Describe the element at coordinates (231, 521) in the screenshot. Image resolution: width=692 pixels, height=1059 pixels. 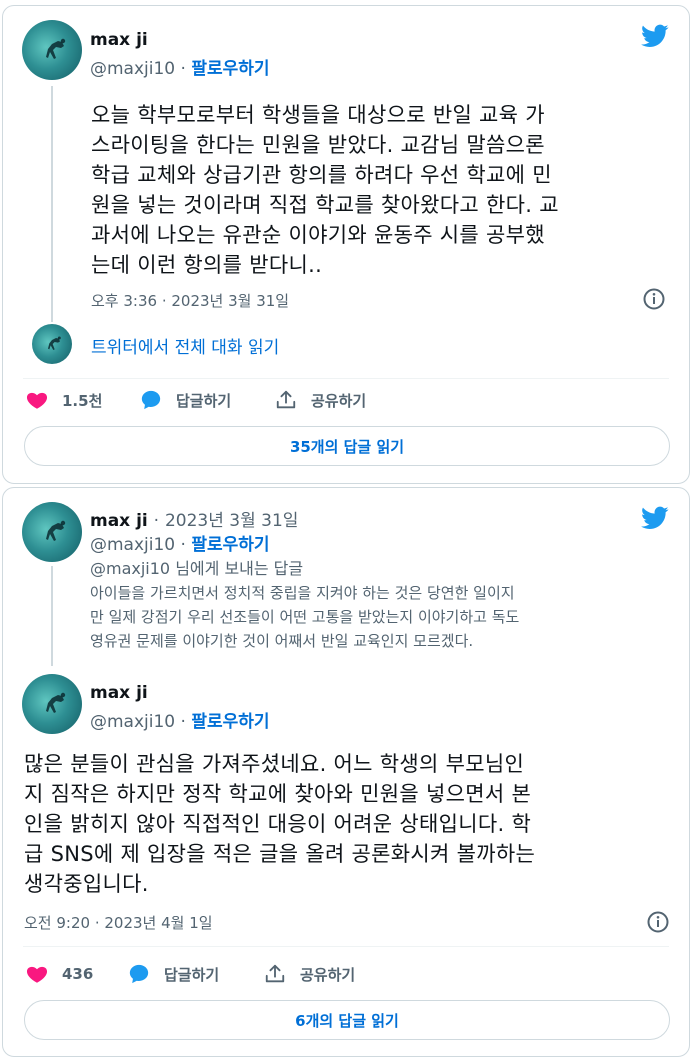
I see `parent-date: 2023년 3월 31일` at that location.